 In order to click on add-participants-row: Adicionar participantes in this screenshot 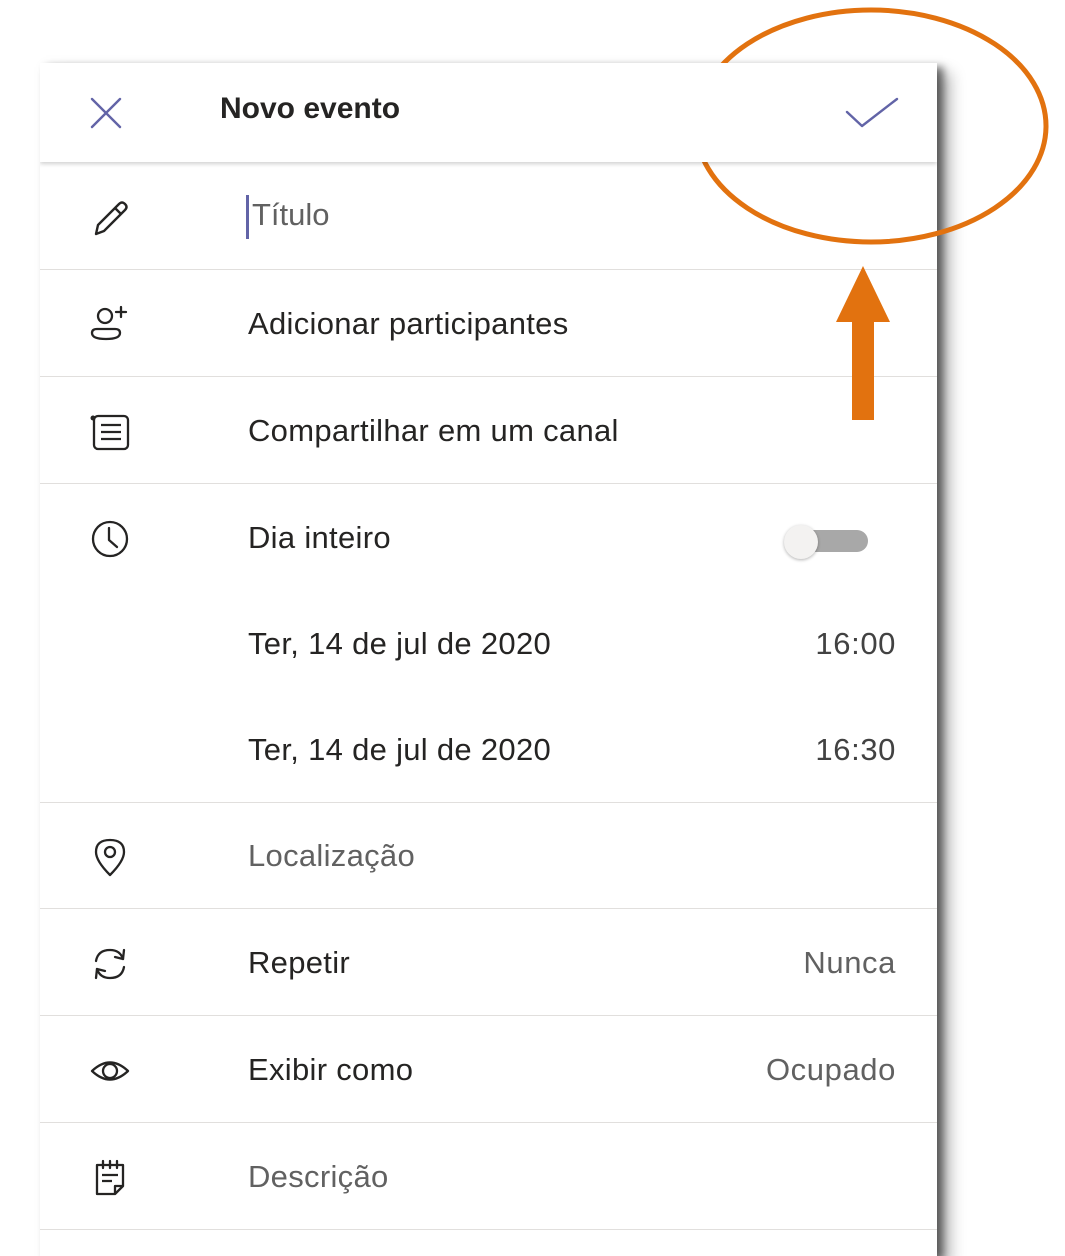, I will do `click(488, 324)`.